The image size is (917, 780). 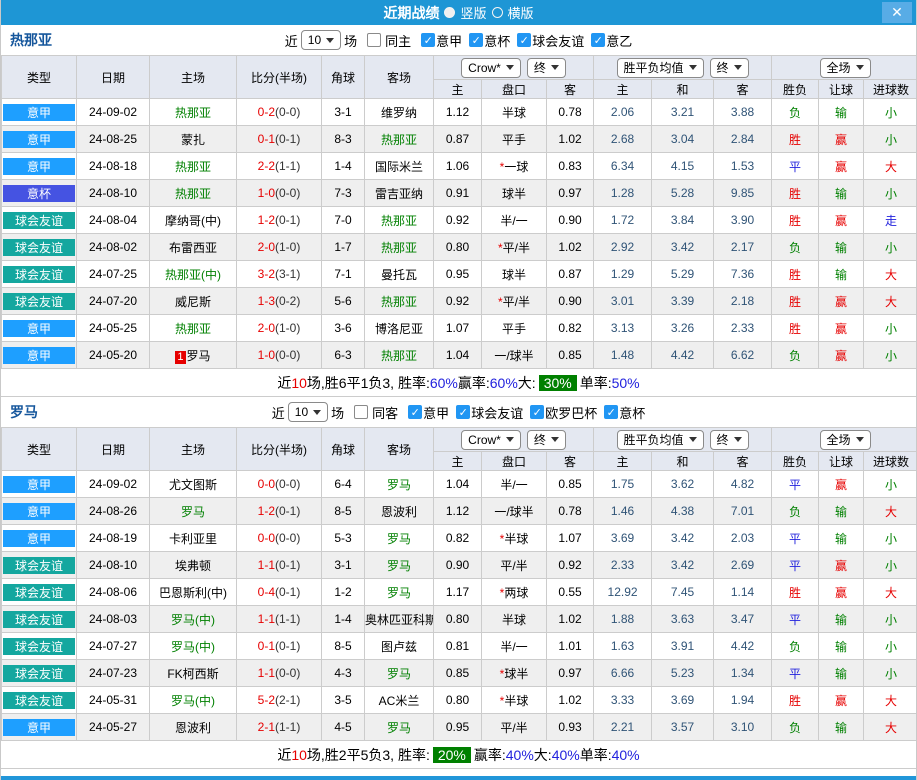 I want to click on score-cell: 2-1(1-1), so click(x=279, y=727).